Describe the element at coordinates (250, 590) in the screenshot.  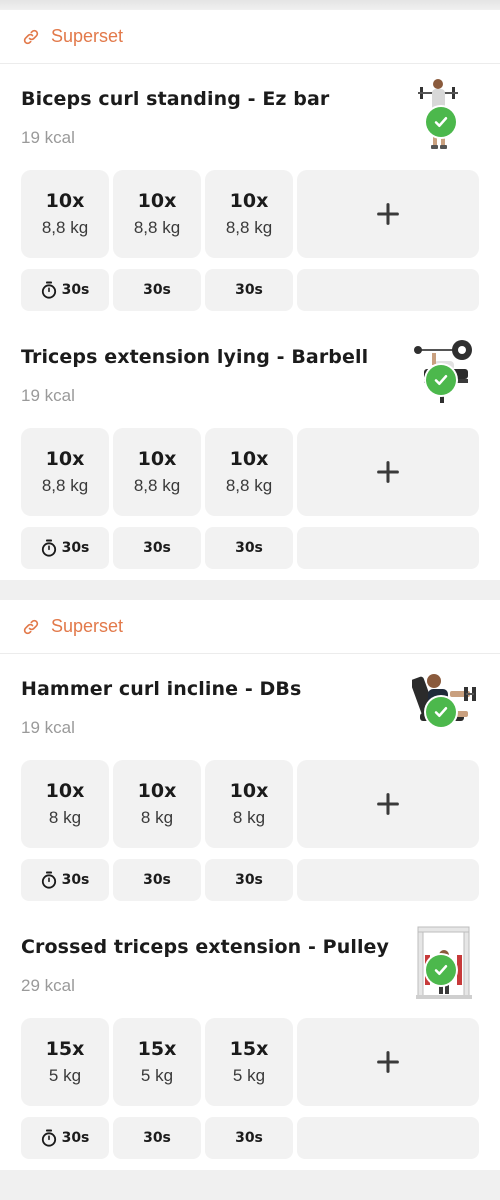
I see `group-separator` at that location.